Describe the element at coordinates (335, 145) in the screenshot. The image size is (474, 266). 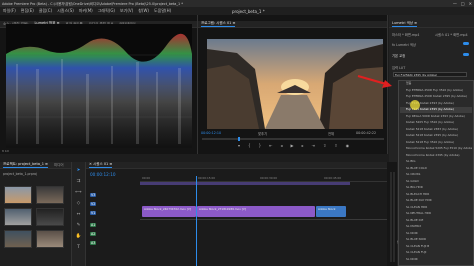
I see `extract-icon: ⇪` at that location.